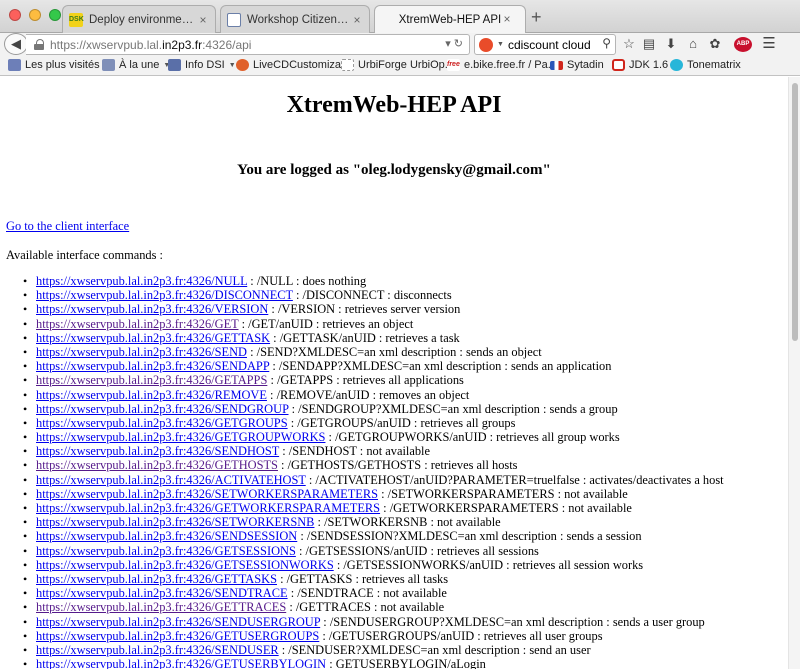 This screenshot has height=669, width=800. Describe the element at coordinates (15, 15) in the screenshot. I see `close-window-button` at that location.